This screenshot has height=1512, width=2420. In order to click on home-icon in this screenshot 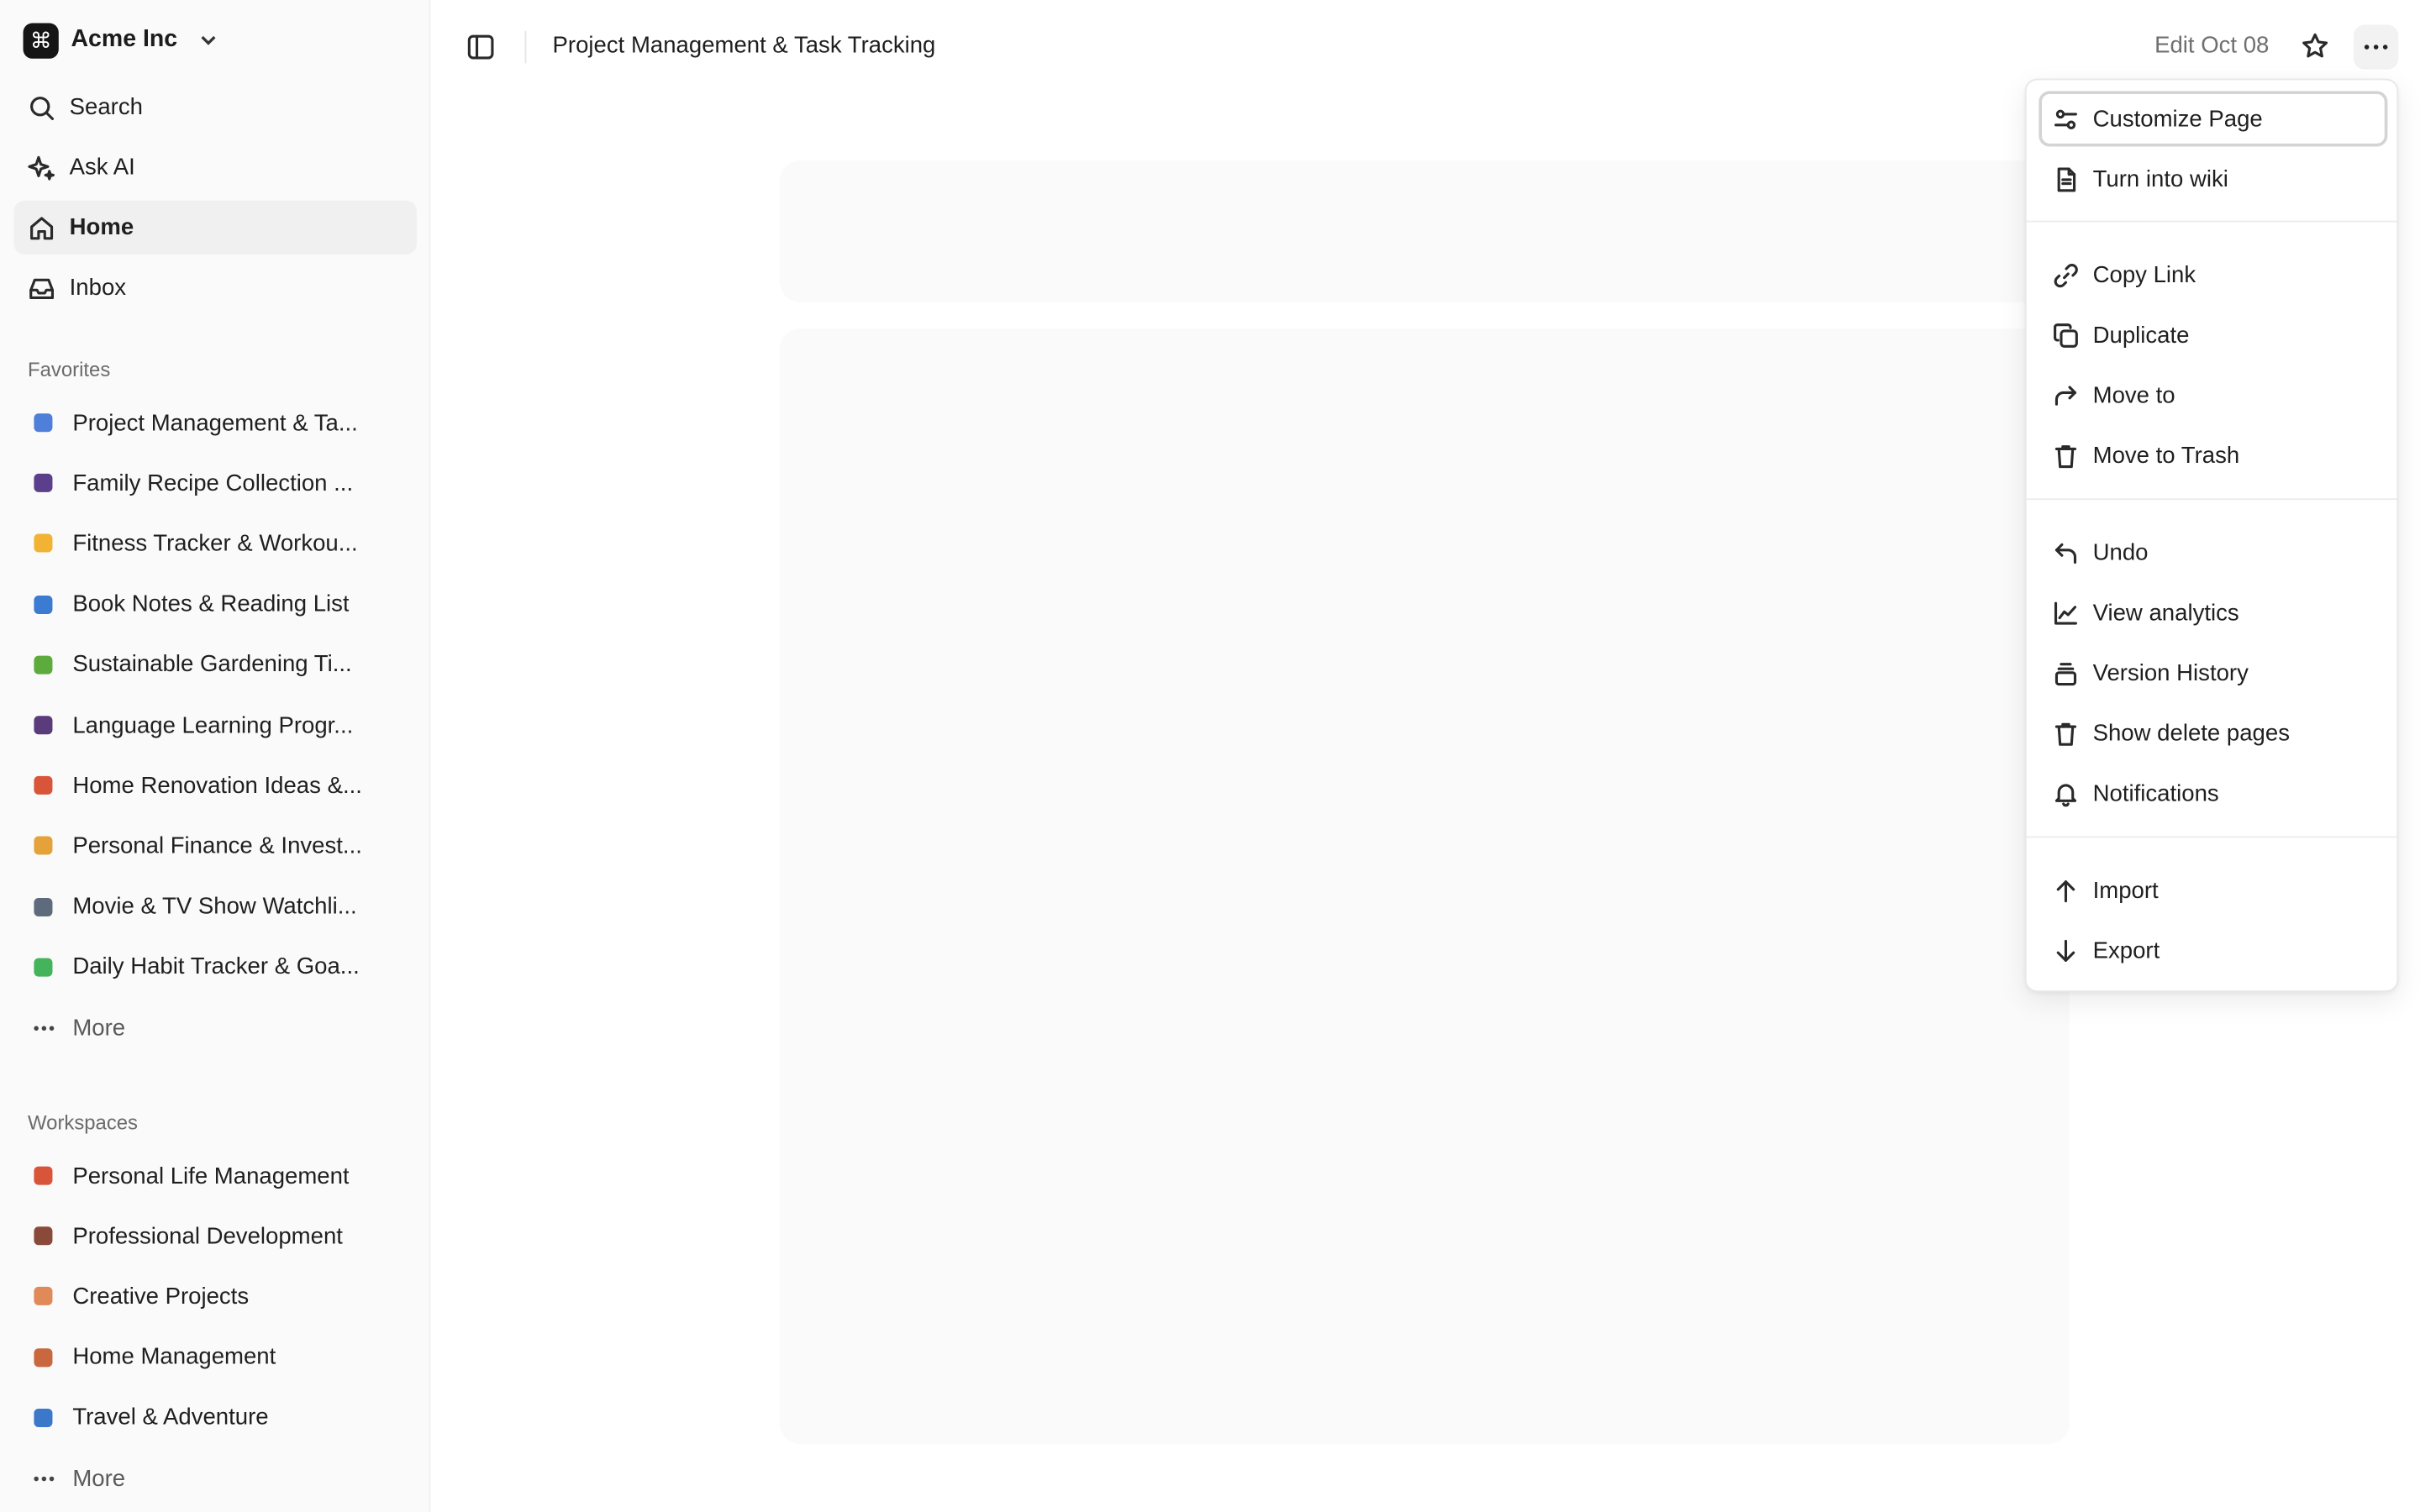, I will do `click(42, 227)`.